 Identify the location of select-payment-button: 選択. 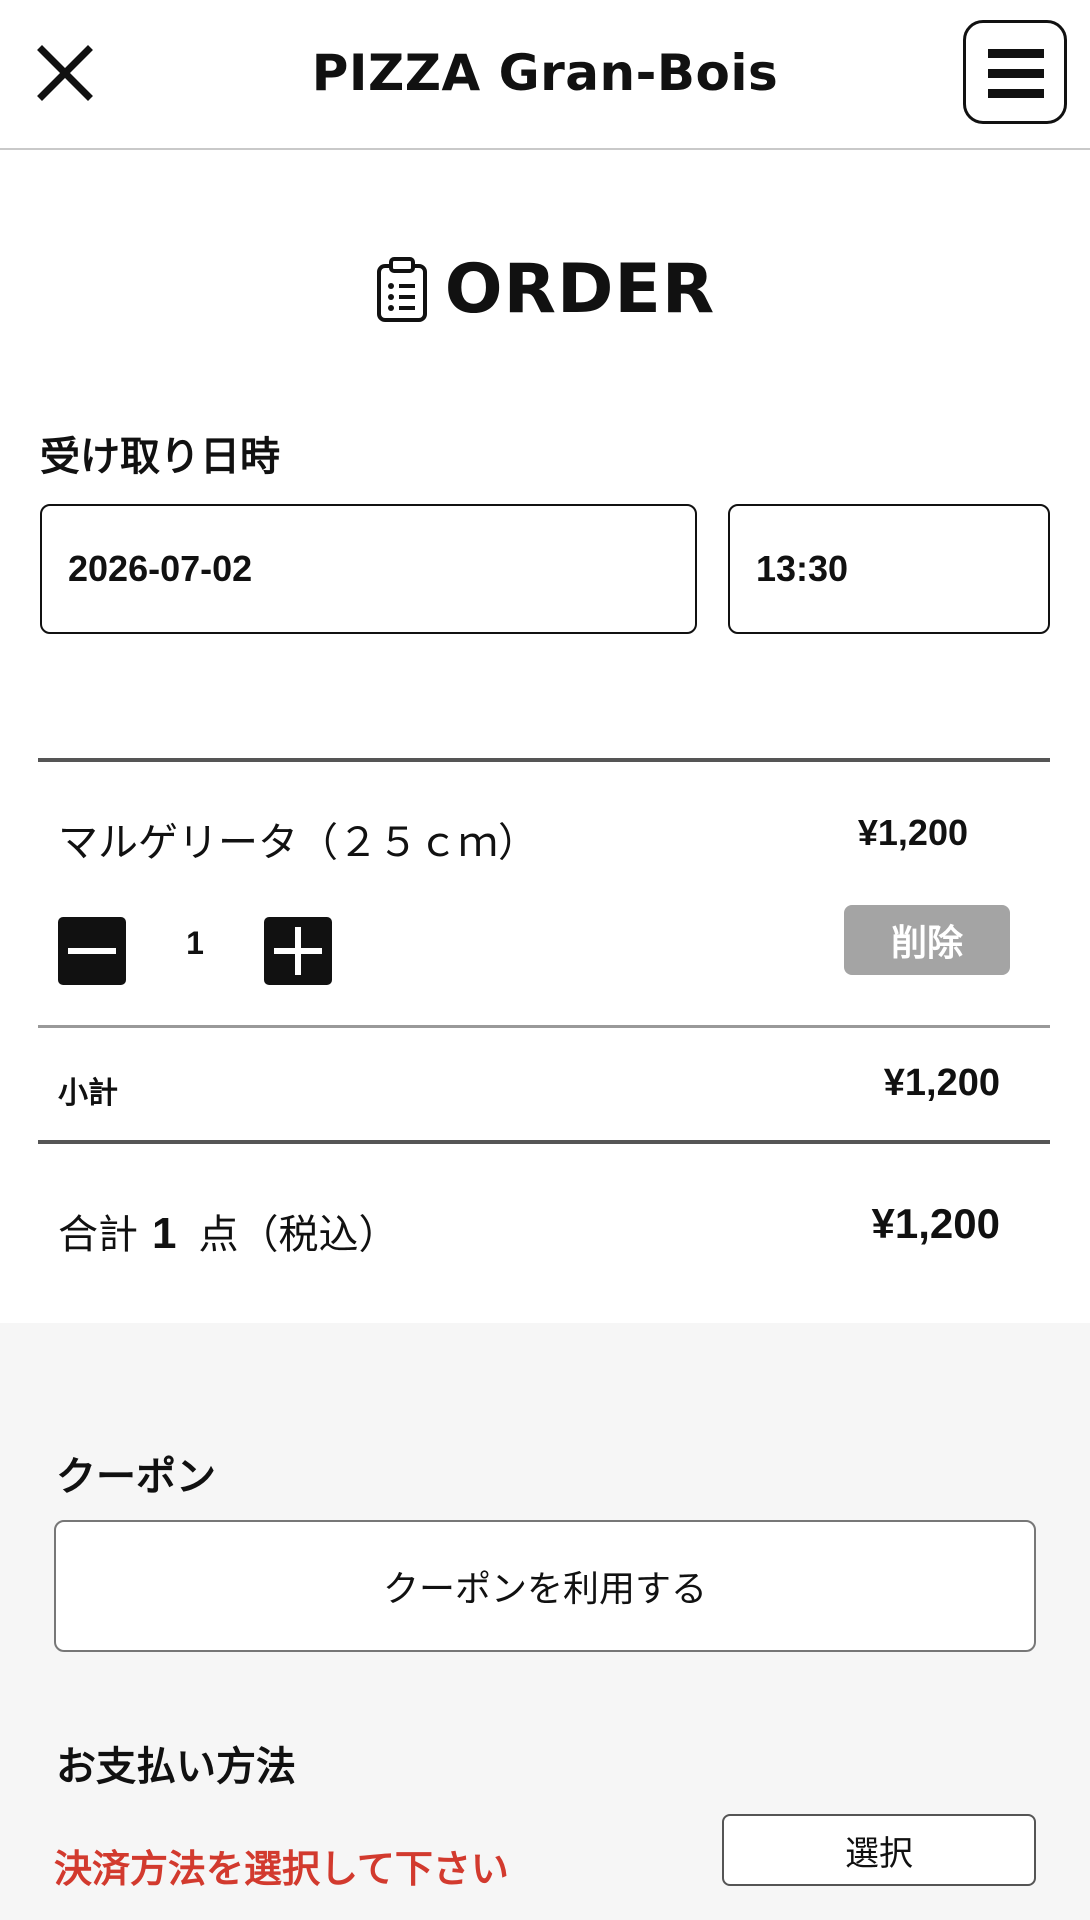
(879, 1850).